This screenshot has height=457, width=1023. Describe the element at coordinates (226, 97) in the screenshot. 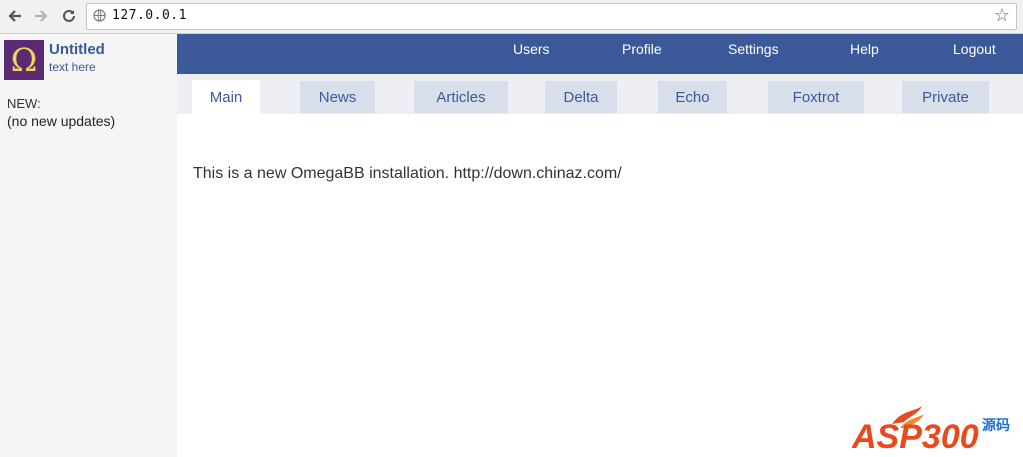

I see `tab-main: Main` at that location.